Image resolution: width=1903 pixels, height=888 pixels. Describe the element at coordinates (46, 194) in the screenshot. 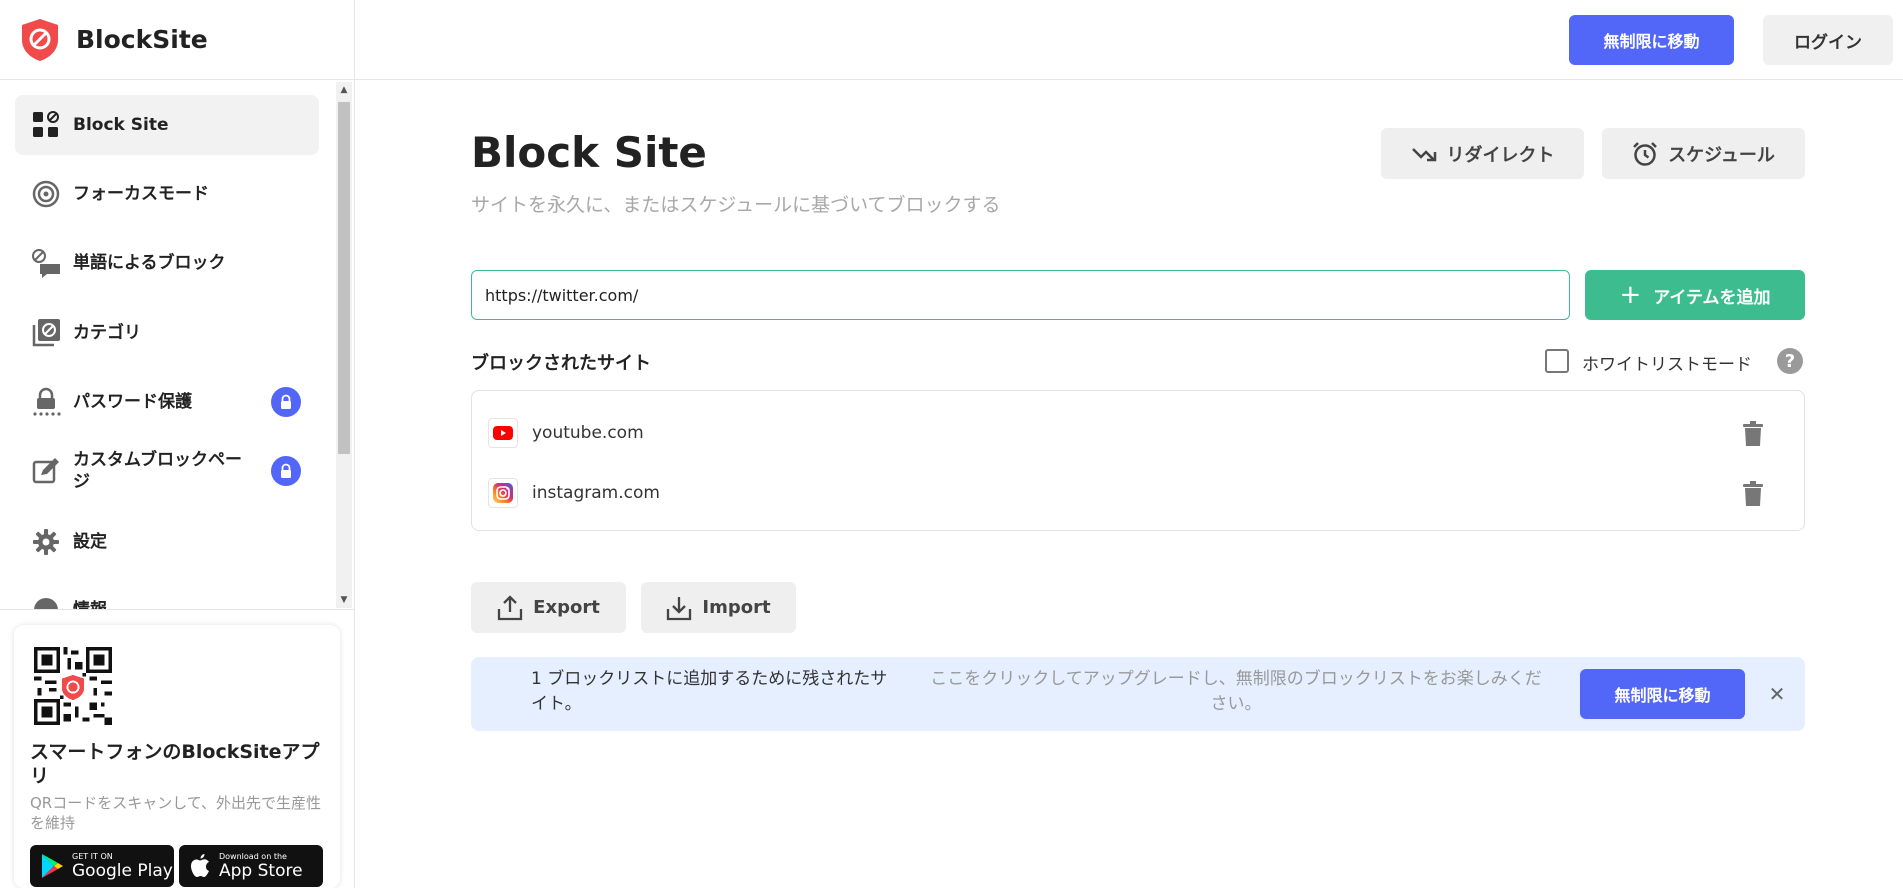

I see `target-icon` at that location.